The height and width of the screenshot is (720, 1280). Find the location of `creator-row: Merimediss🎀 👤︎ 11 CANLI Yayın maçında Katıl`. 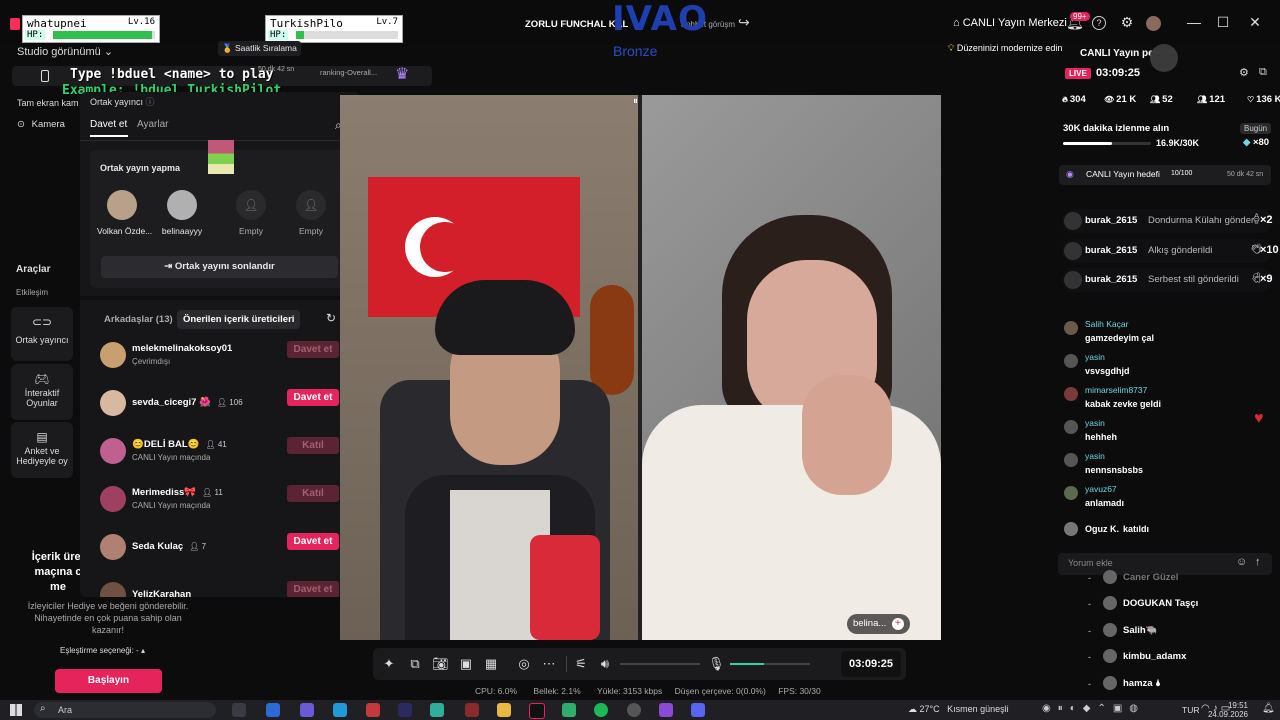

creator-row: Merimediss🎀 👤︎ 11 CANLI Yayın maçında Katıl is located at coordinates (220, 500).